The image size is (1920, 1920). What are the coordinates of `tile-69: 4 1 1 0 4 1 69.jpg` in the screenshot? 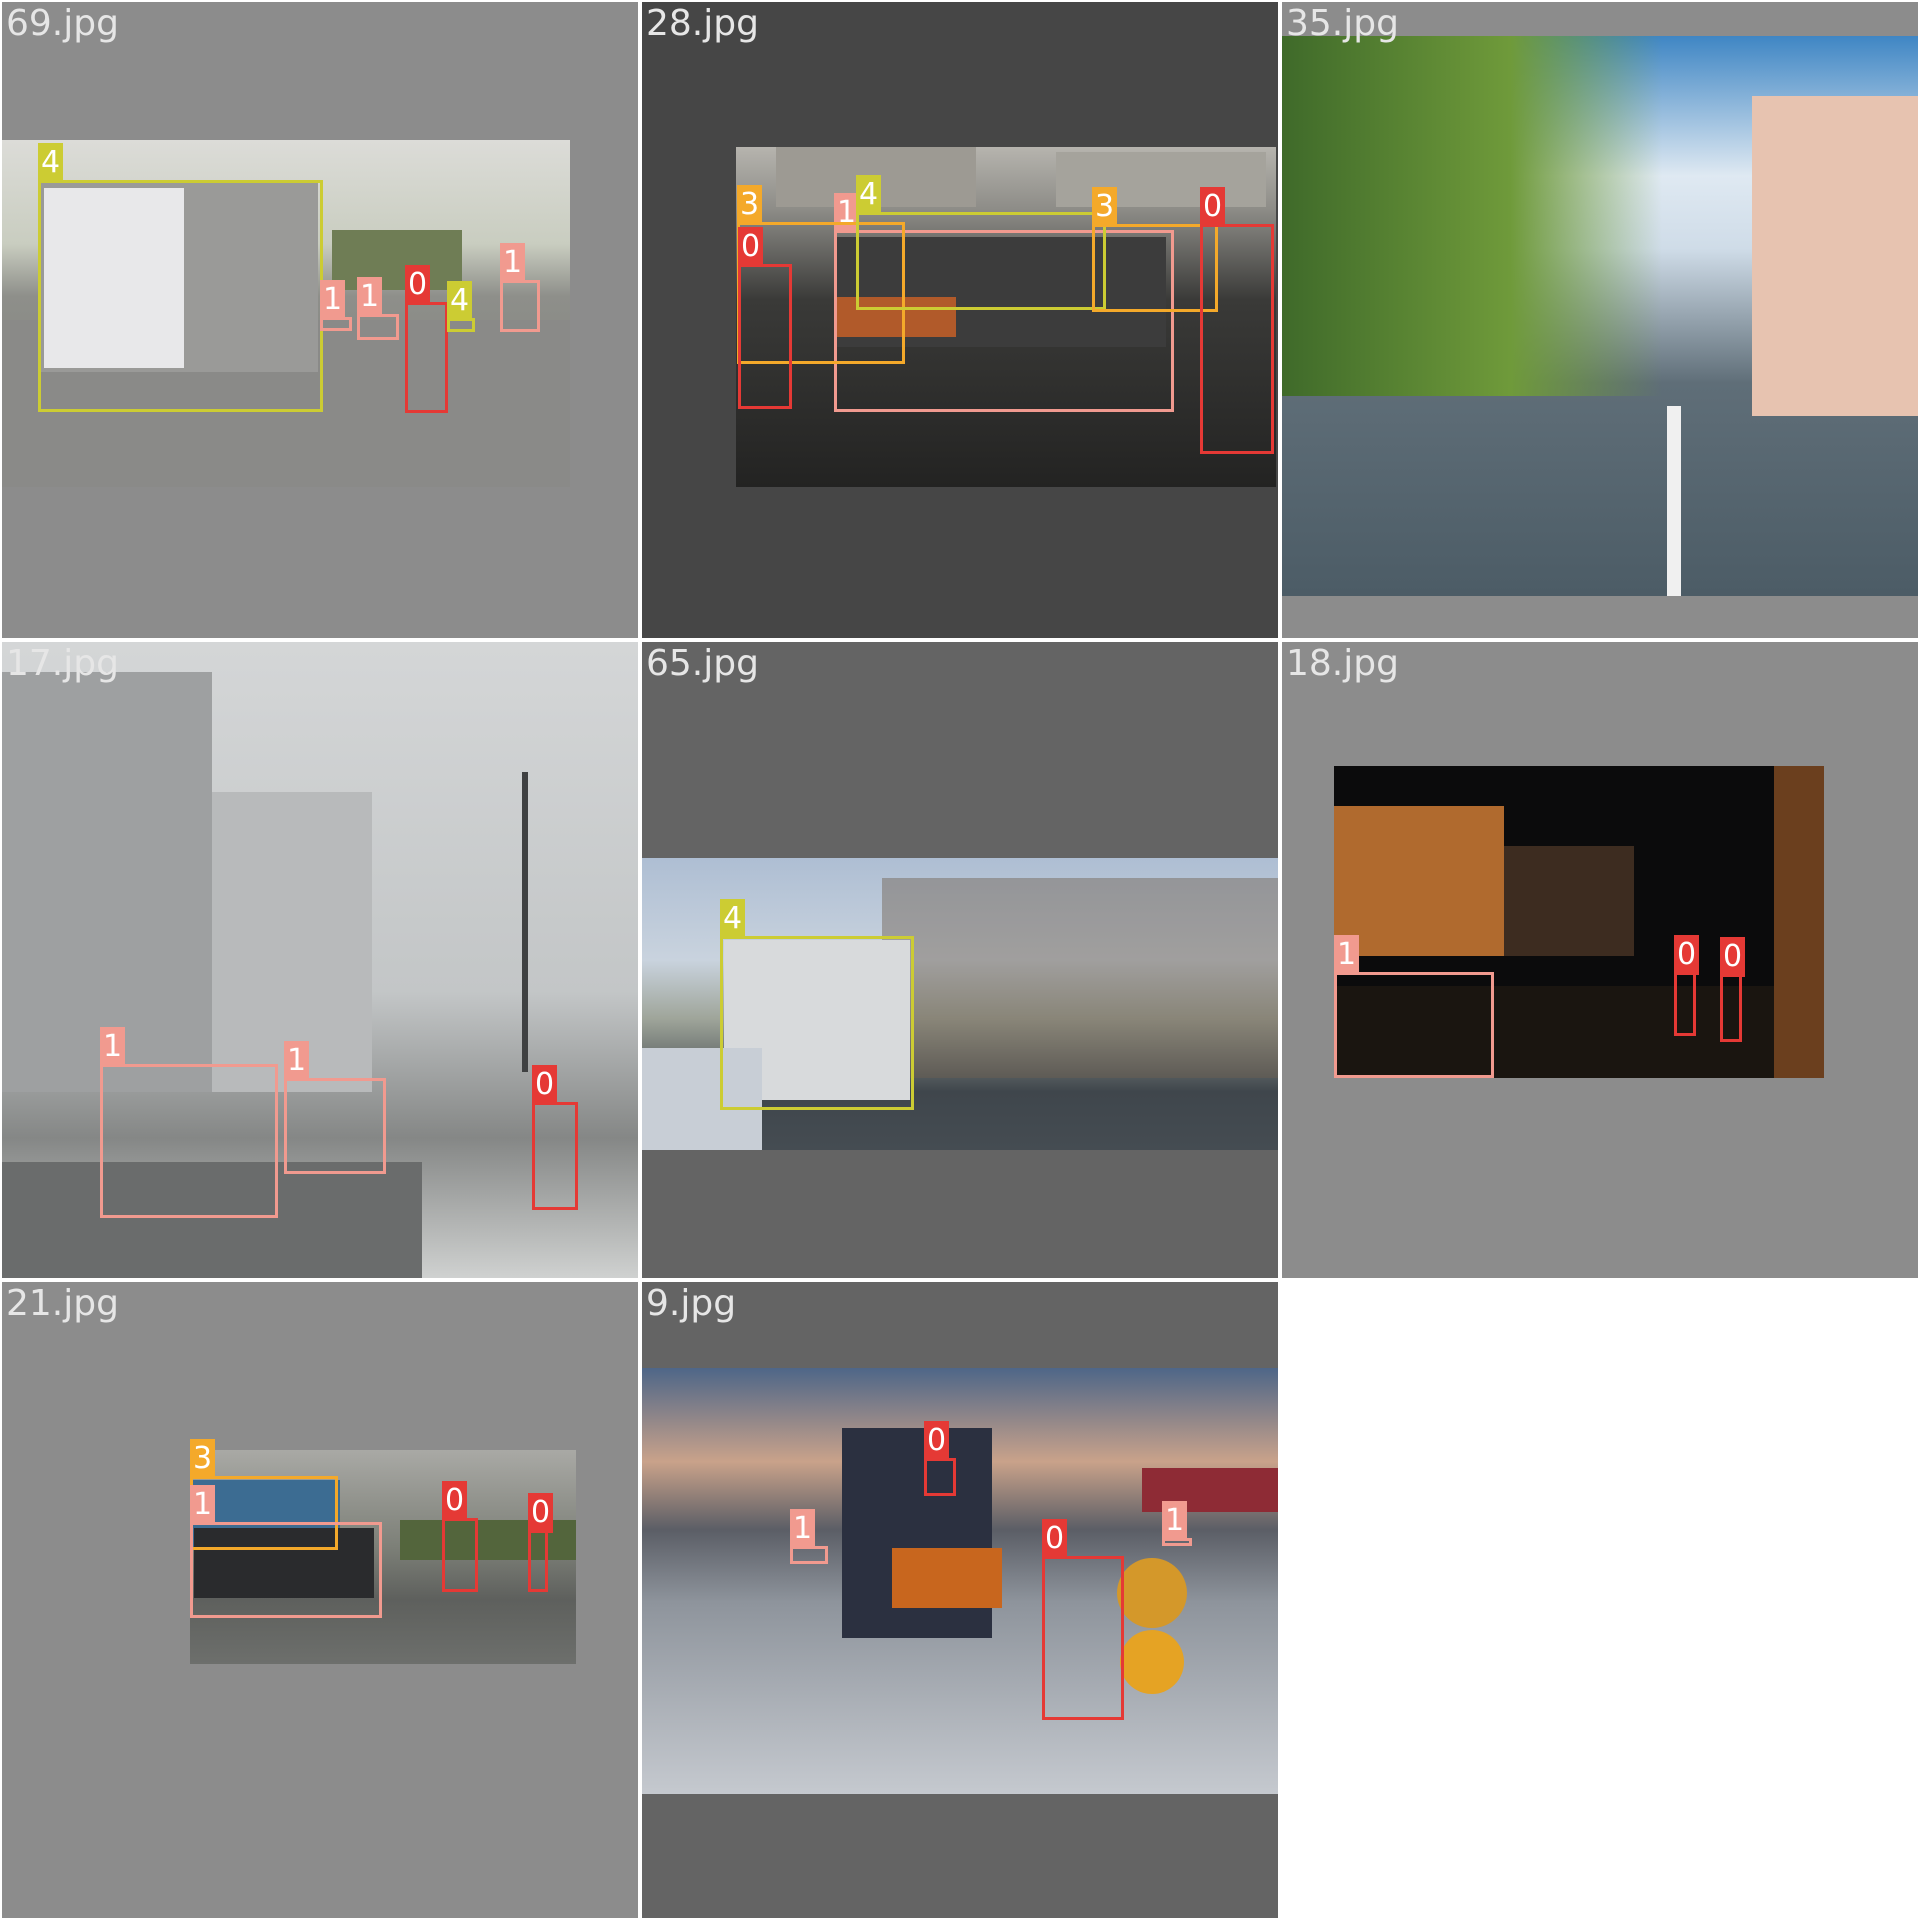 It's located at (320, 320).